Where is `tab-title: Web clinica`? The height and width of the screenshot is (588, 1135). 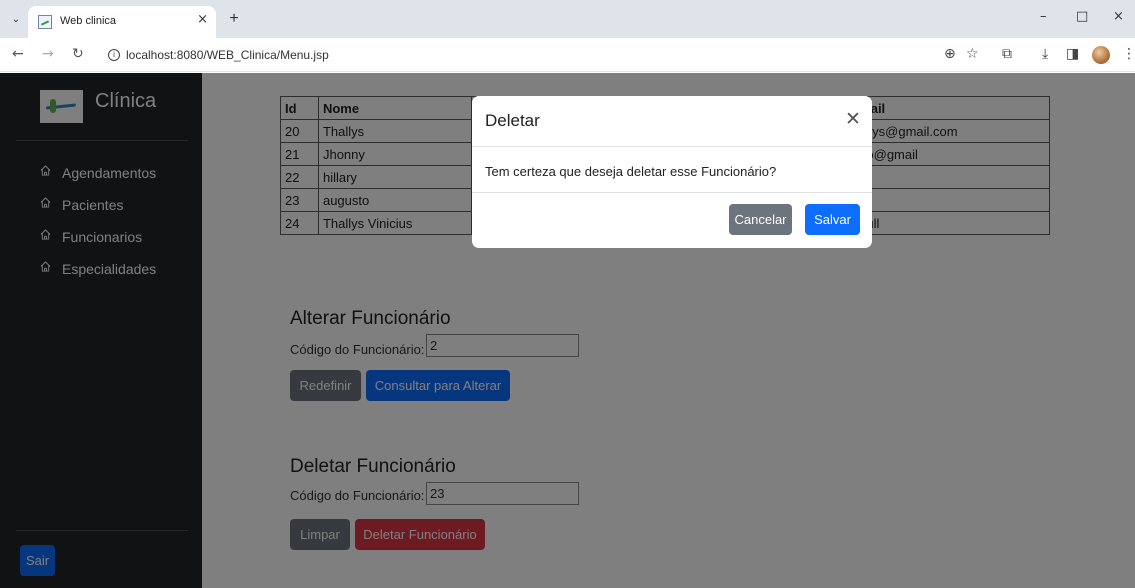
tab-title: Web clinica is located at coordinates (88, 21).